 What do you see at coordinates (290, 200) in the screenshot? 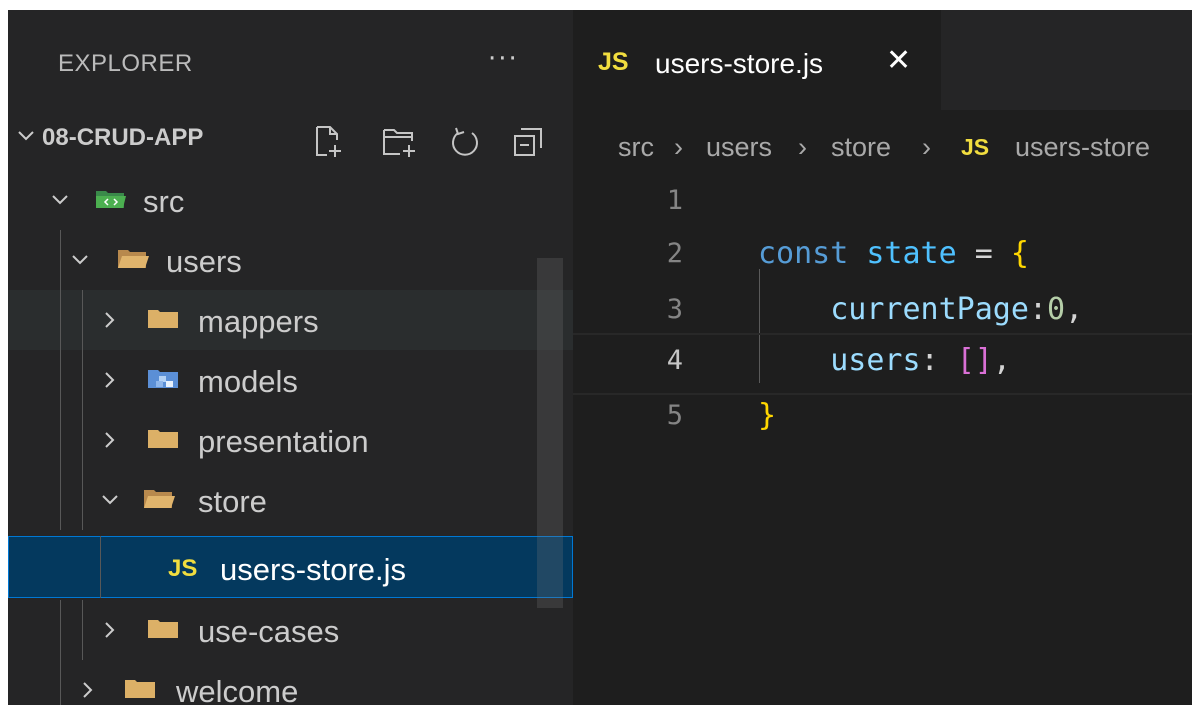
I see `tree-item-src: src` at bounding box center [290, 200].